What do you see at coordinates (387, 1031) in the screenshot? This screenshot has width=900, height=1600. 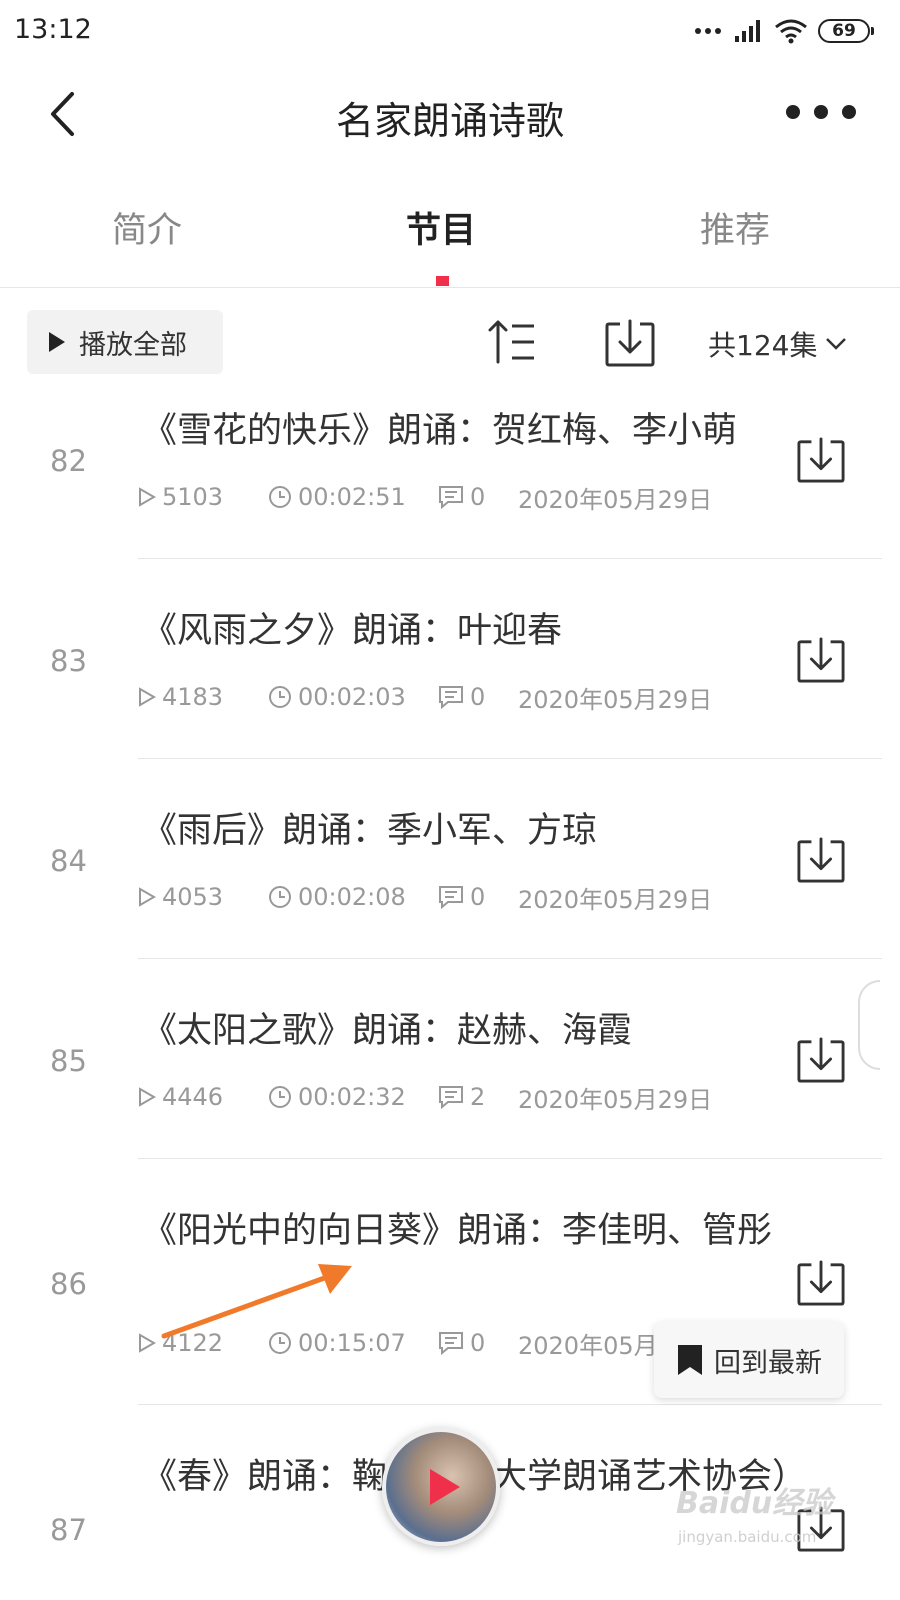 I see `episode-title: 《太阳之歌》朗诵：赵赫、海霞` at bounding box center [387, 1031].